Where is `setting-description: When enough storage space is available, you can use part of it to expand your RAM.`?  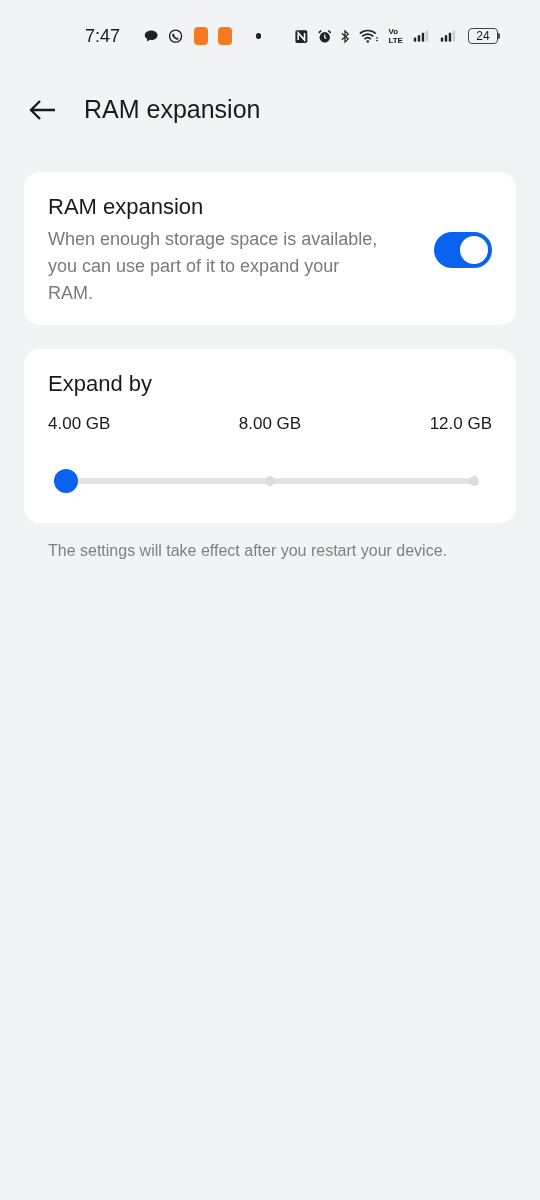
setting-description: When enough storage space is available, you can use part of it to expand your RAM. is located at coordinates (213, 266).